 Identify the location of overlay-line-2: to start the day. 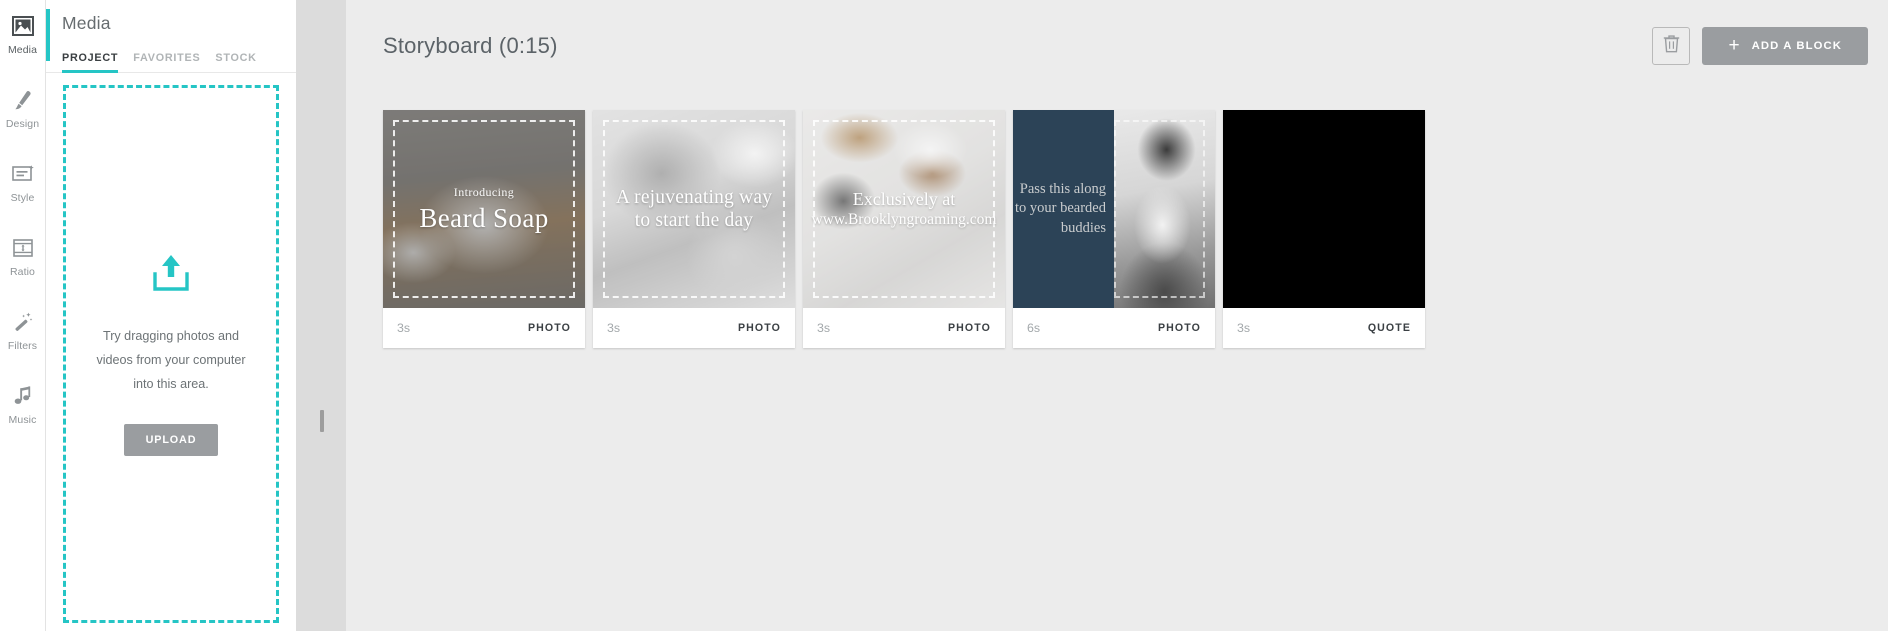
(694, 220).